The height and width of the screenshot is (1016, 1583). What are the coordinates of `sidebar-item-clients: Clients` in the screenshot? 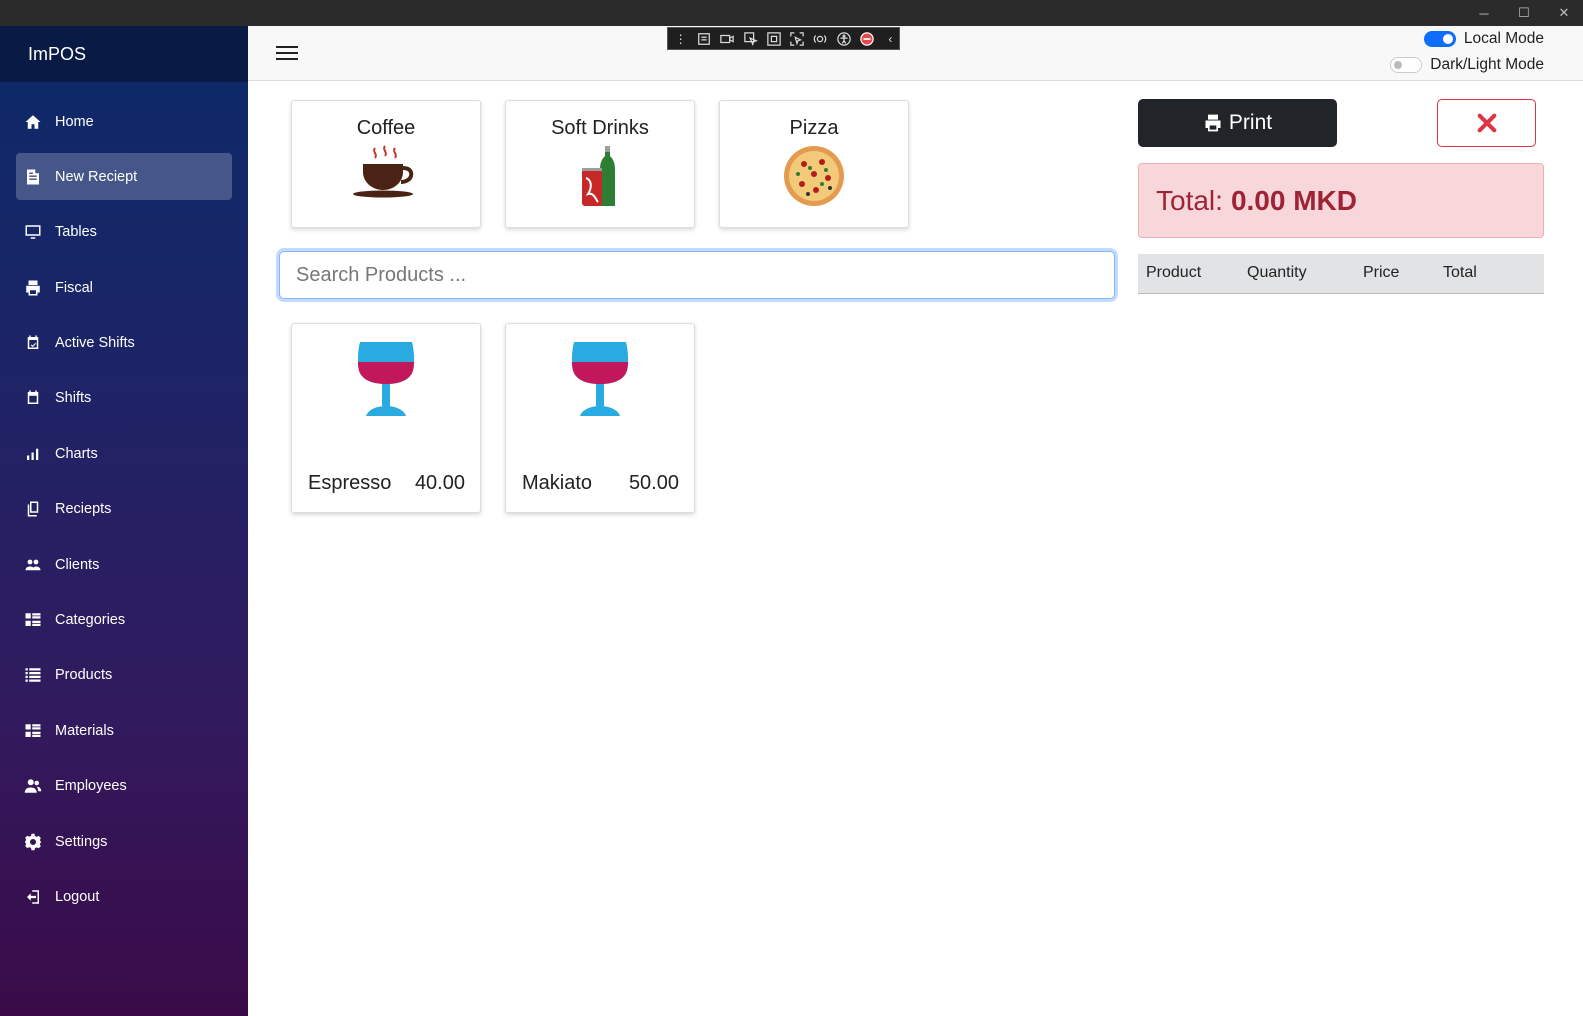 It's located at (124, 564).